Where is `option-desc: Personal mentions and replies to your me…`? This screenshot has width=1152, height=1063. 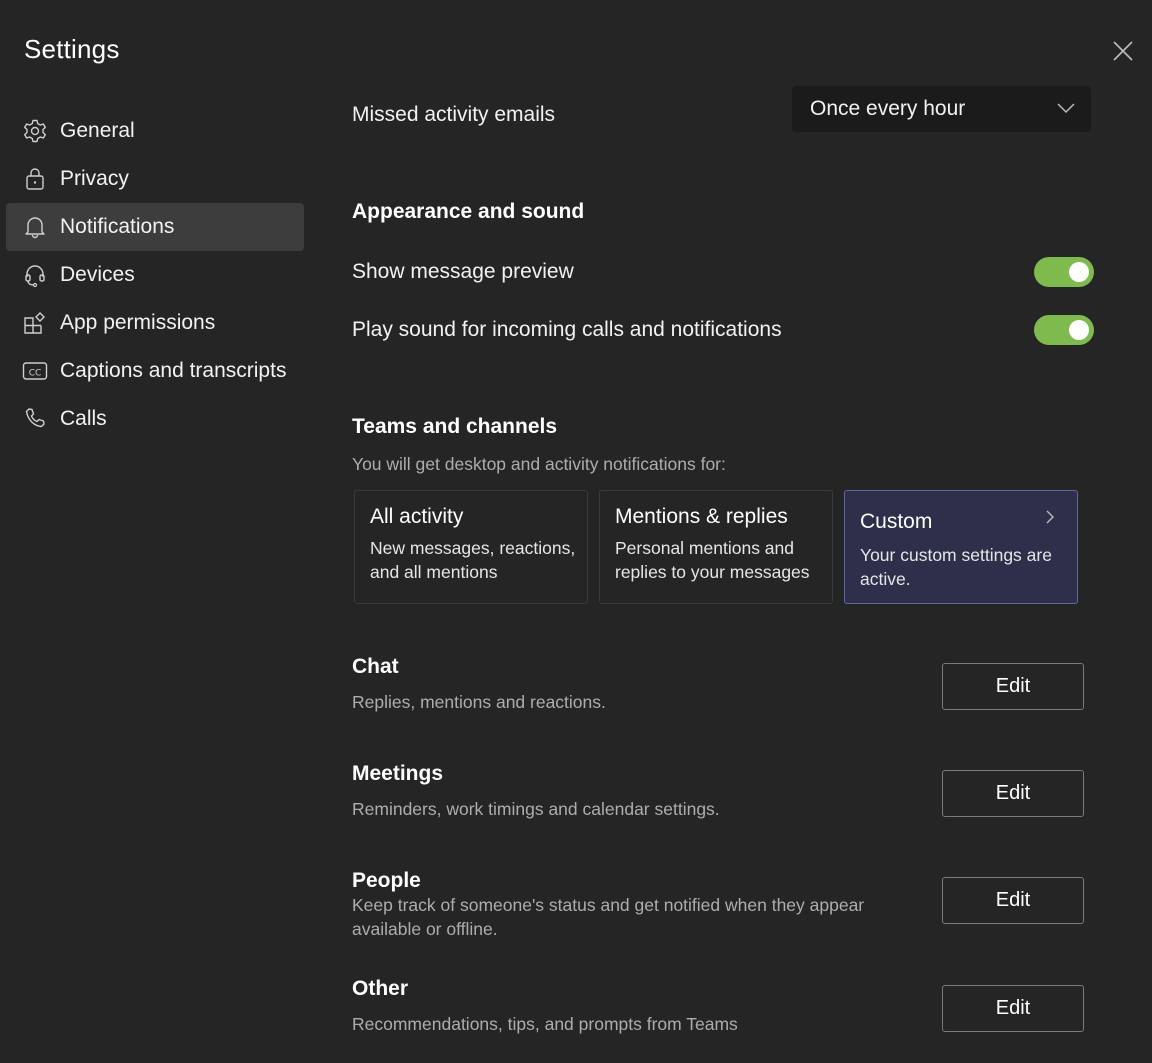 option-desc: Personal mentions and replies to your me… is located at coordinates (712, 560).